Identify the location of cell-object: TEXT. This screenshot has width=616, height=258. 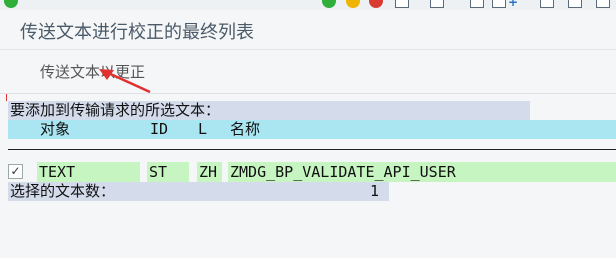
(88, 172).